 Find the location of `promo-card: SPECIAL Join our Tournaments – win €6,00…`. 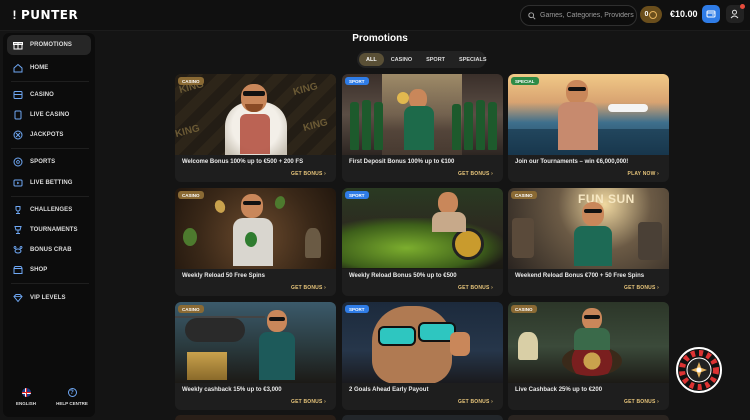

promo-card: SPECIAL Join our Tournaments – win €6,00… is located at coordinates (588, 128).